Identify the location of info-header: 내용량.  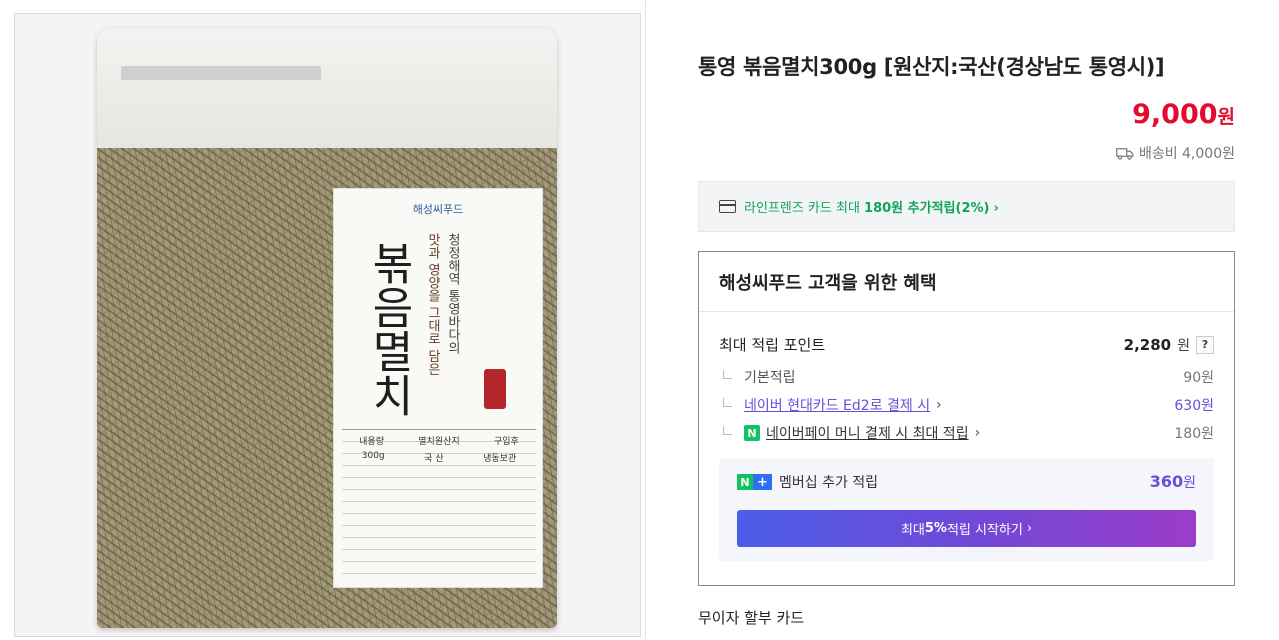
(371, 442).